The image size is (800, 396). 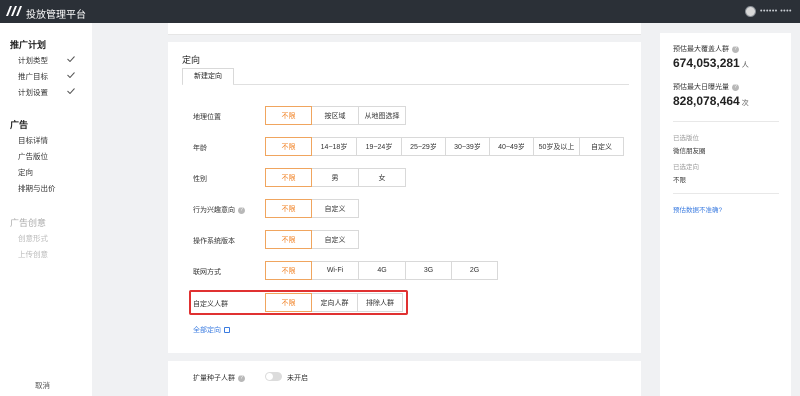 What do you see at coordinates (334, 146) in the screenshot?
I see `option-age-14-18: 14~18岁` at bounding box center [334, 146].